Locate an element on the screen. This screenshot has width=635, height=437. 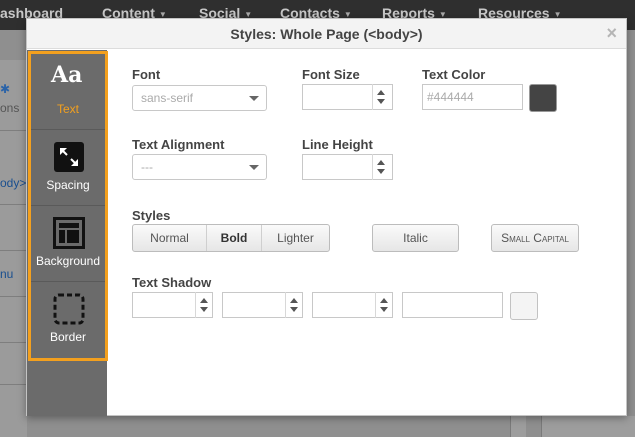
font-size-label: Font Size is located at coordinates (331, 74).